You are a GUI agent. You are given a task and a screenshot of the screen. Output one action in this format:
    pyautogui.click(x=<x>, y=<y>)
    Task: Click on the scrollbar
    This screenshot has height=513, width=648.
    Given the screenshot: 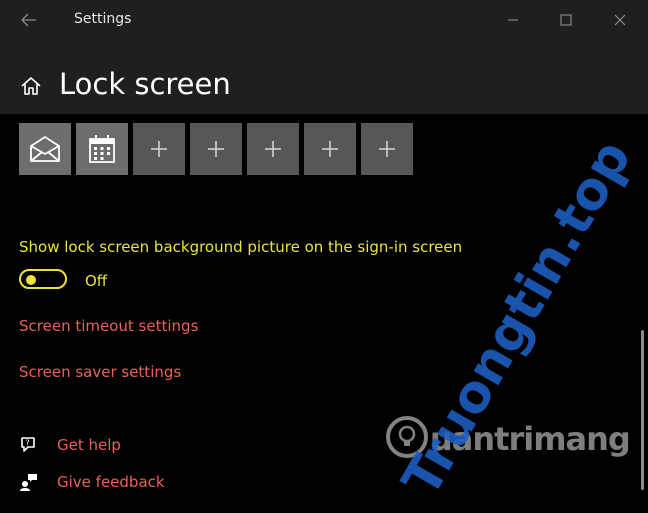 What is the action you would take?
    pyautogui.click(x=642, y=410)
    